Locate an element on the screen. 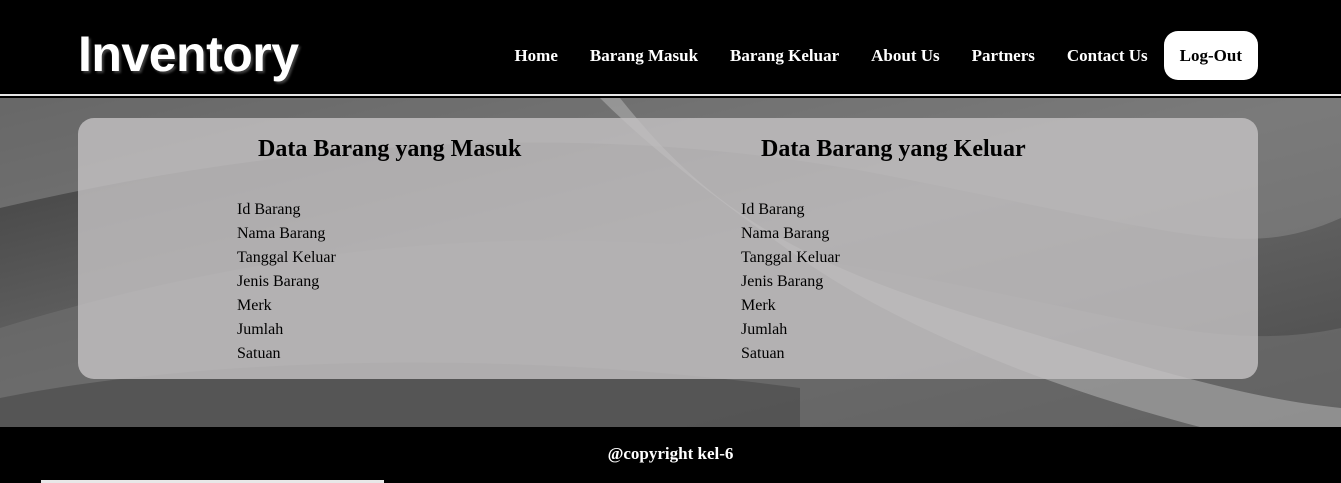 The width and height of the screenshot is (1341, 483). barang-keluar-title: Data Barang yang Keluar is located at coordinates (893, 149).